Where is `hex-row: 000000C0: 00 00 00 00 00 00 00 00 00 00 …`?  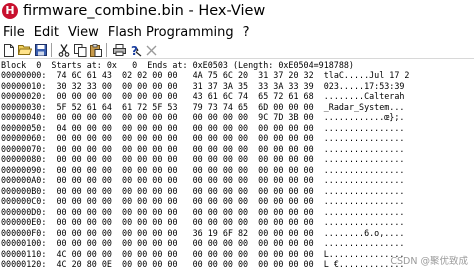
hex-row: 000000C0: 00 00 00 00 00 00 00 00 00 00 … is located at coordinates (202, 201).